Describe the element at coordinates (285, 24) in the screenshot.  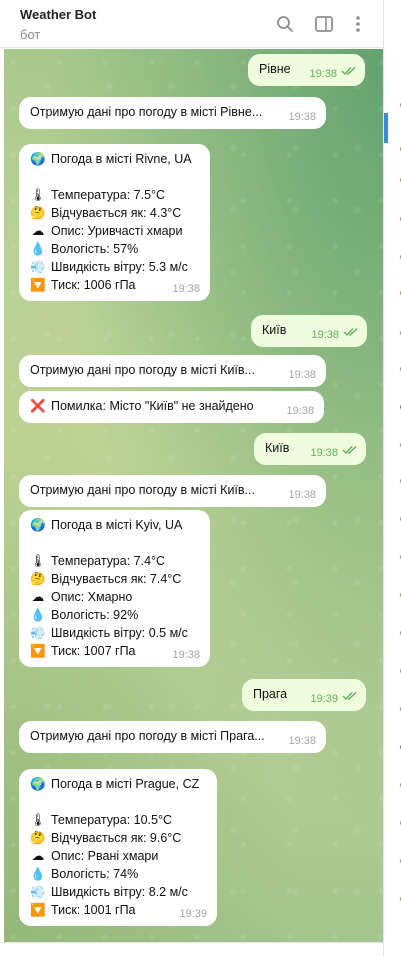
I see `search-icon` at that location.